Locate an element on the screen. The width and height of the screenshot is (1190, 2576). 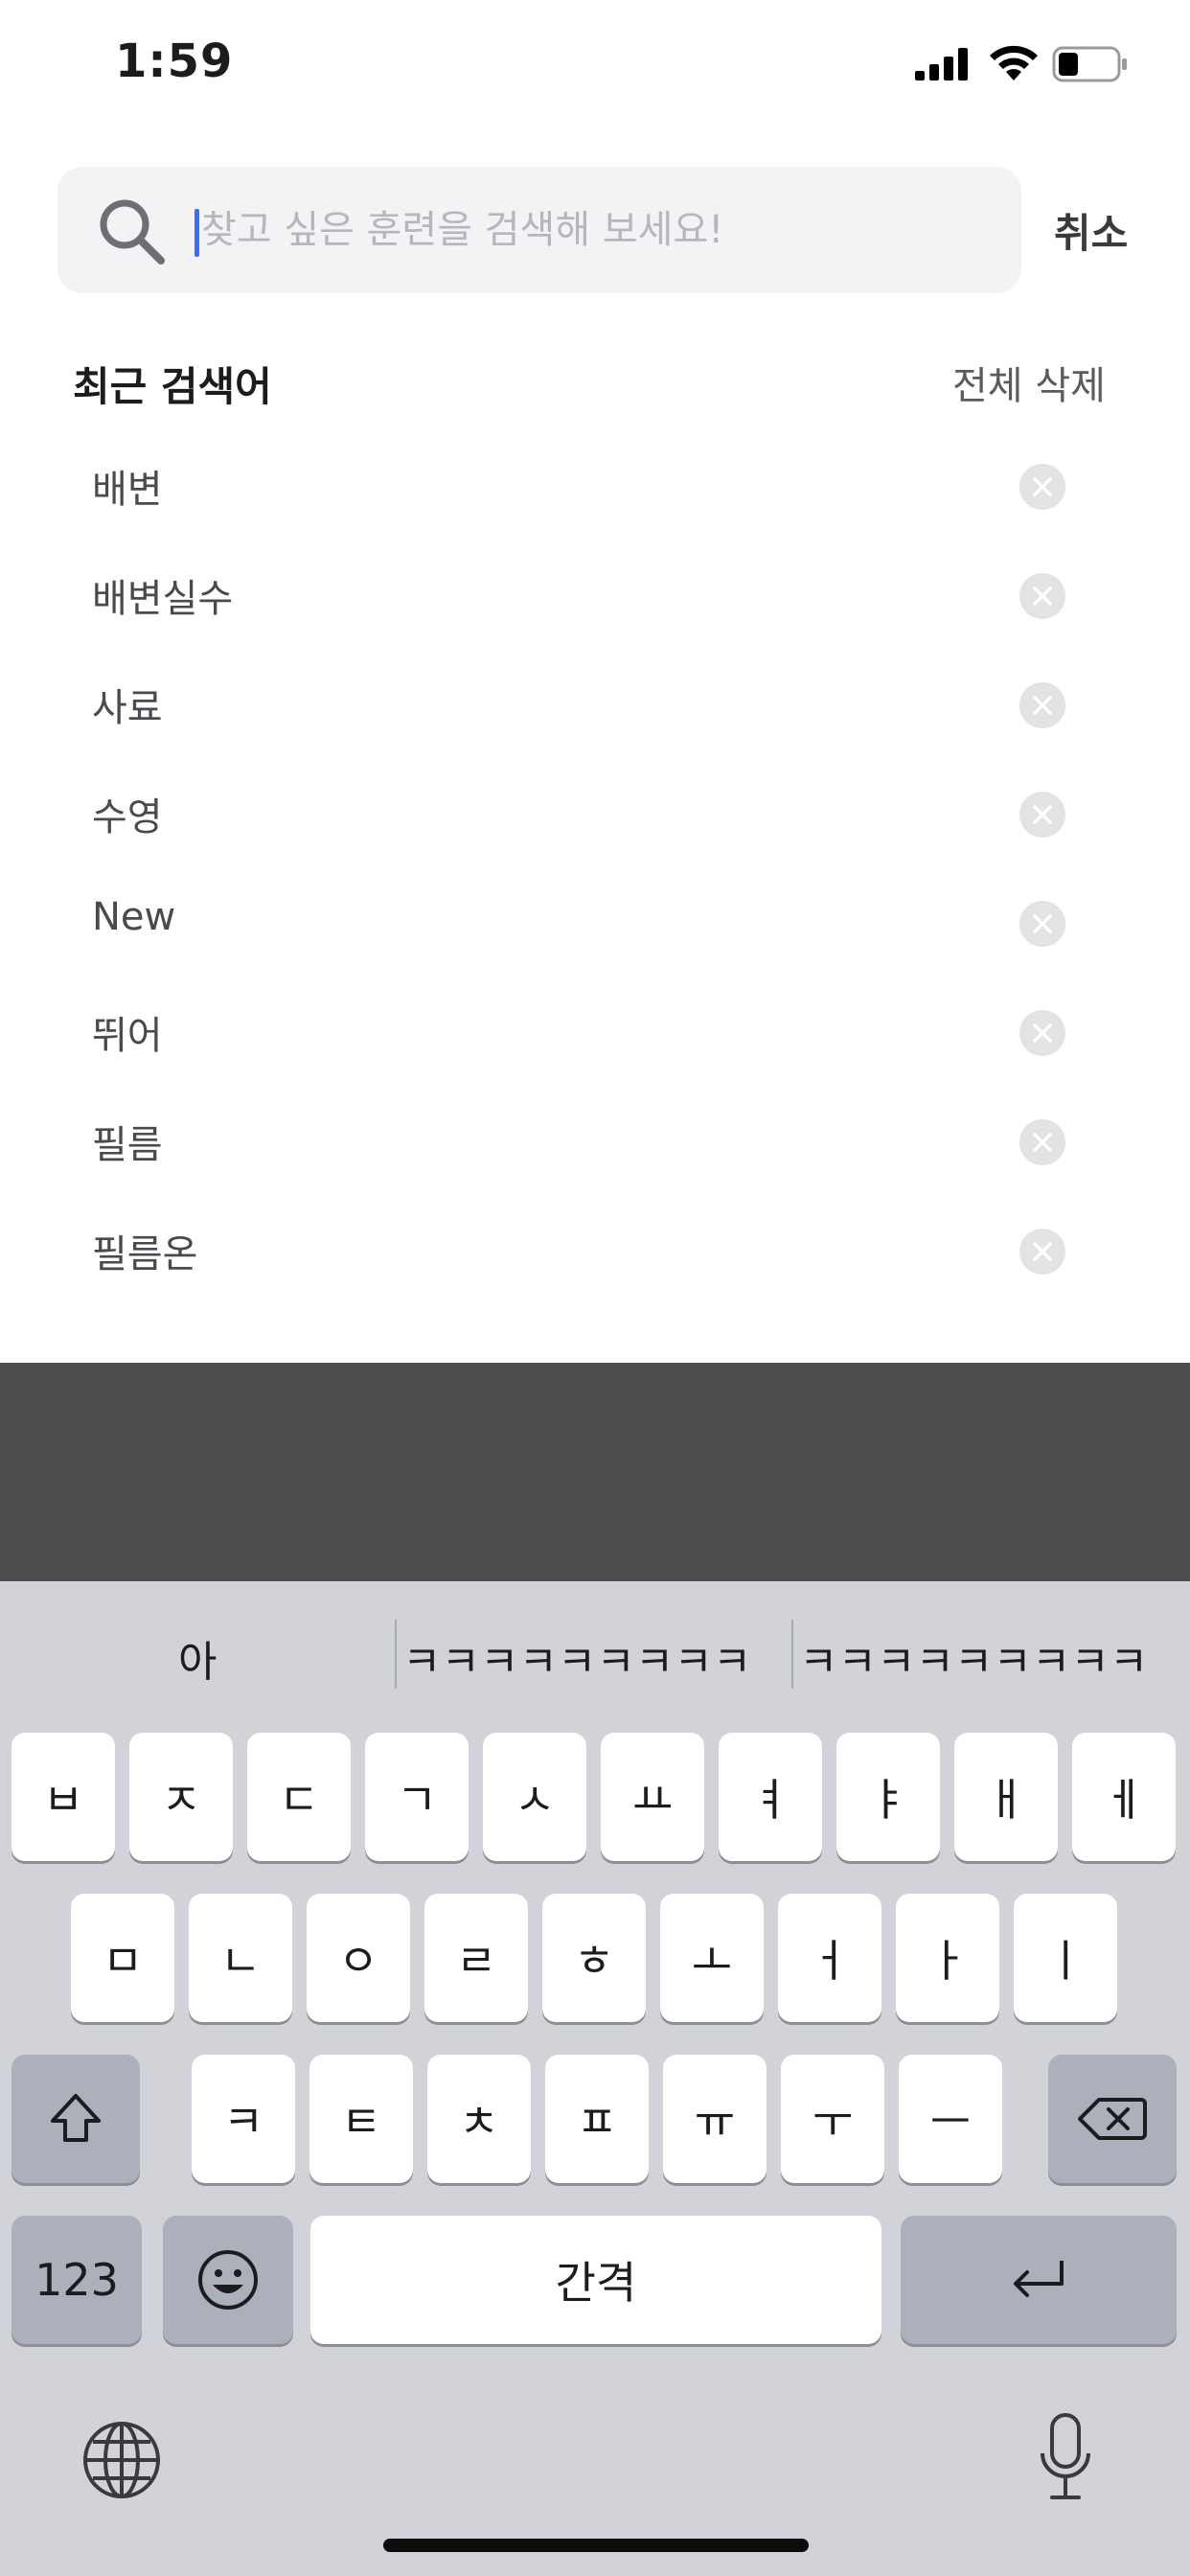
status-time: 1:59 is located at coordinates (175, 61).